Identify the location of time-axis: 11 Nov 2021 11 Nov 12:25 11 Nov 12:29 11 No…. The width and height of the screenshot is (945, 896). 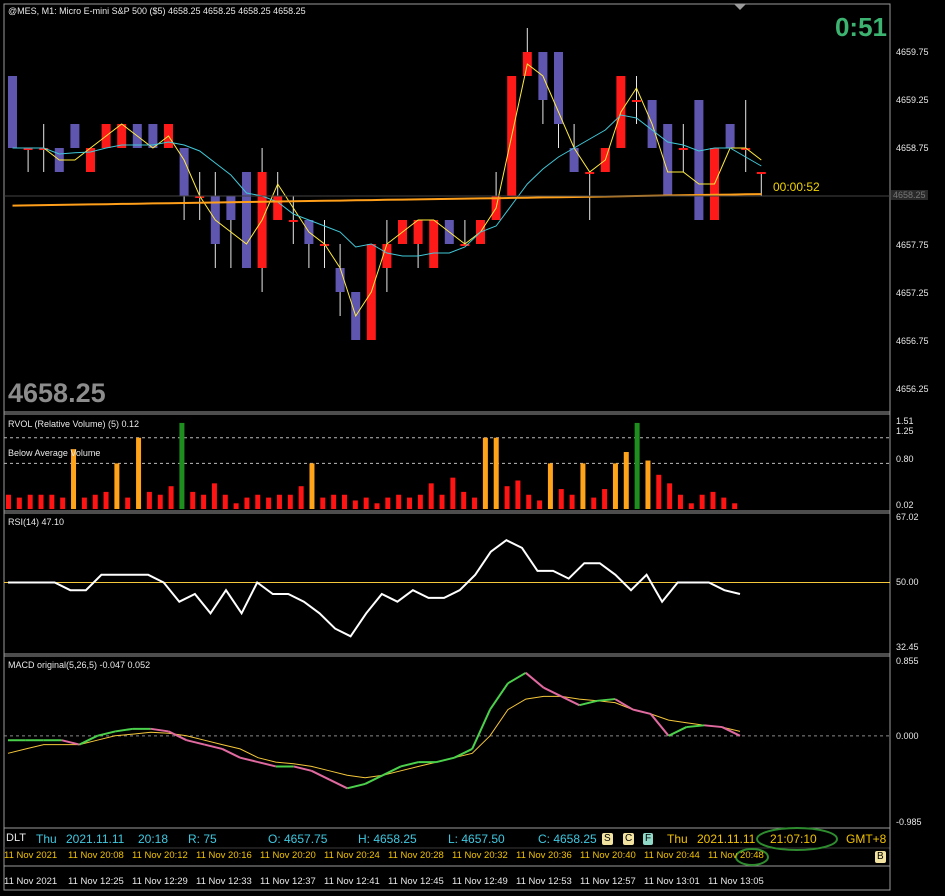
(444, 883).